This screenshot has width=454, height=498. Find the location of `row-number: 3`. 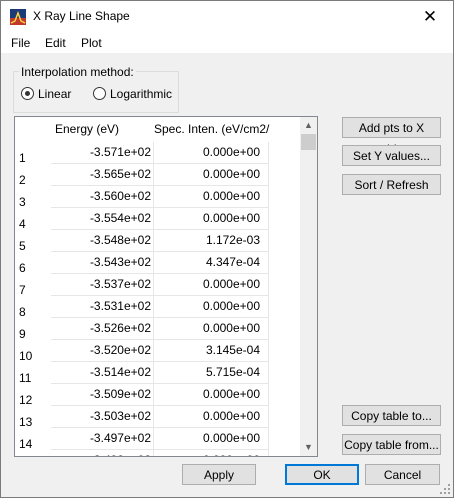

row-number: 3 is located at coordinates (22, 202).